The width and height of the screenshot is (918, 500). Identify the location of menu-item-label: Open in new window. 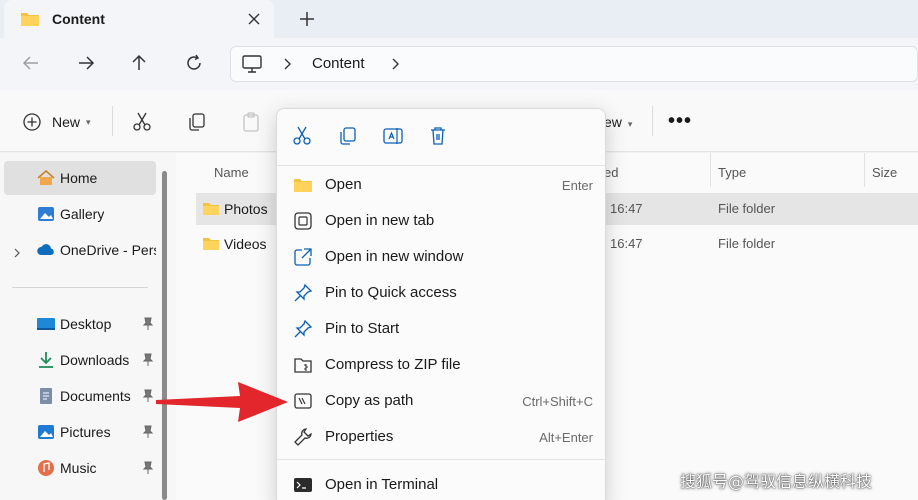
(394, 256).